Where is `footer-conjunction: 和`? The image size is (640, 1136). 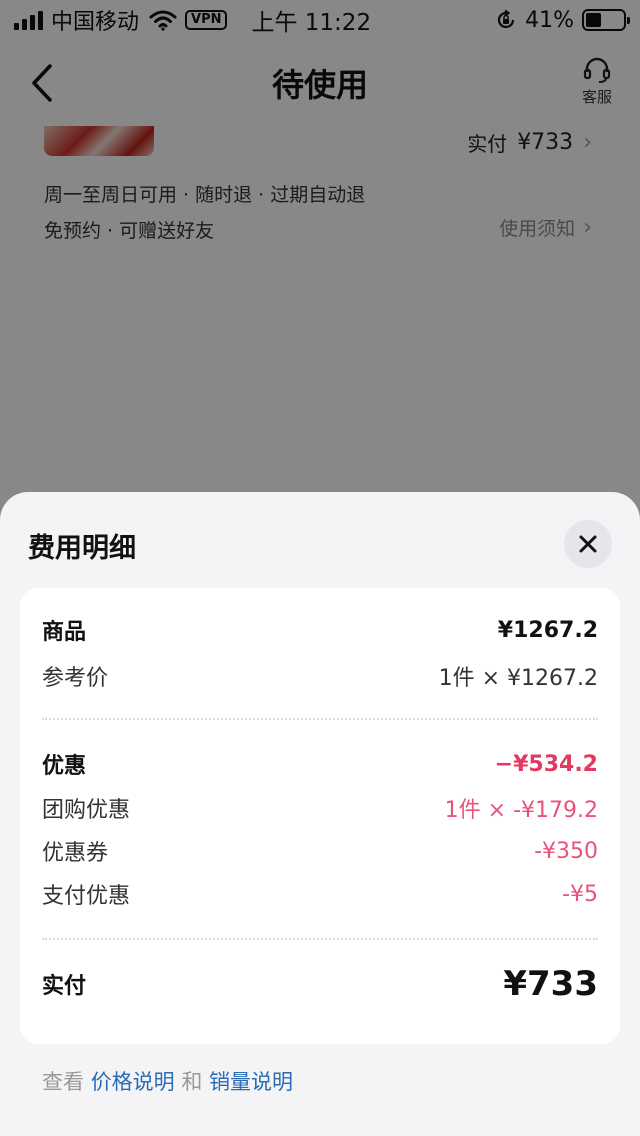
footer-conjunction: 和 is located at coordinates (192, 1082).